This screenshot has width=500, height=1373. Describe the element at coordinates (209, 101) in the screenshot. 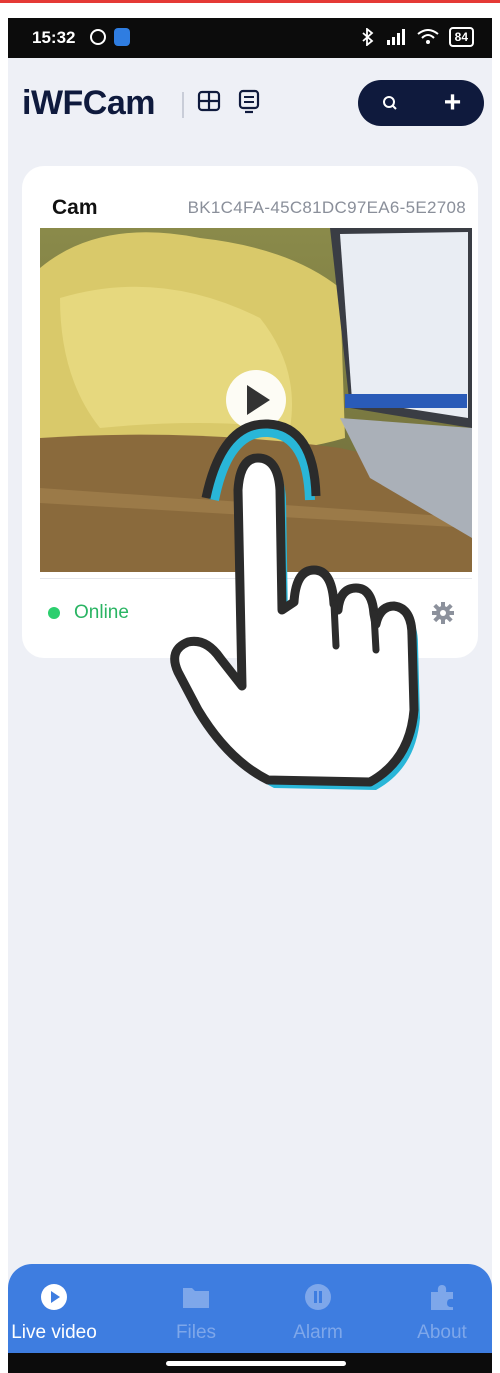

I see `grid-view-icon` at that location.